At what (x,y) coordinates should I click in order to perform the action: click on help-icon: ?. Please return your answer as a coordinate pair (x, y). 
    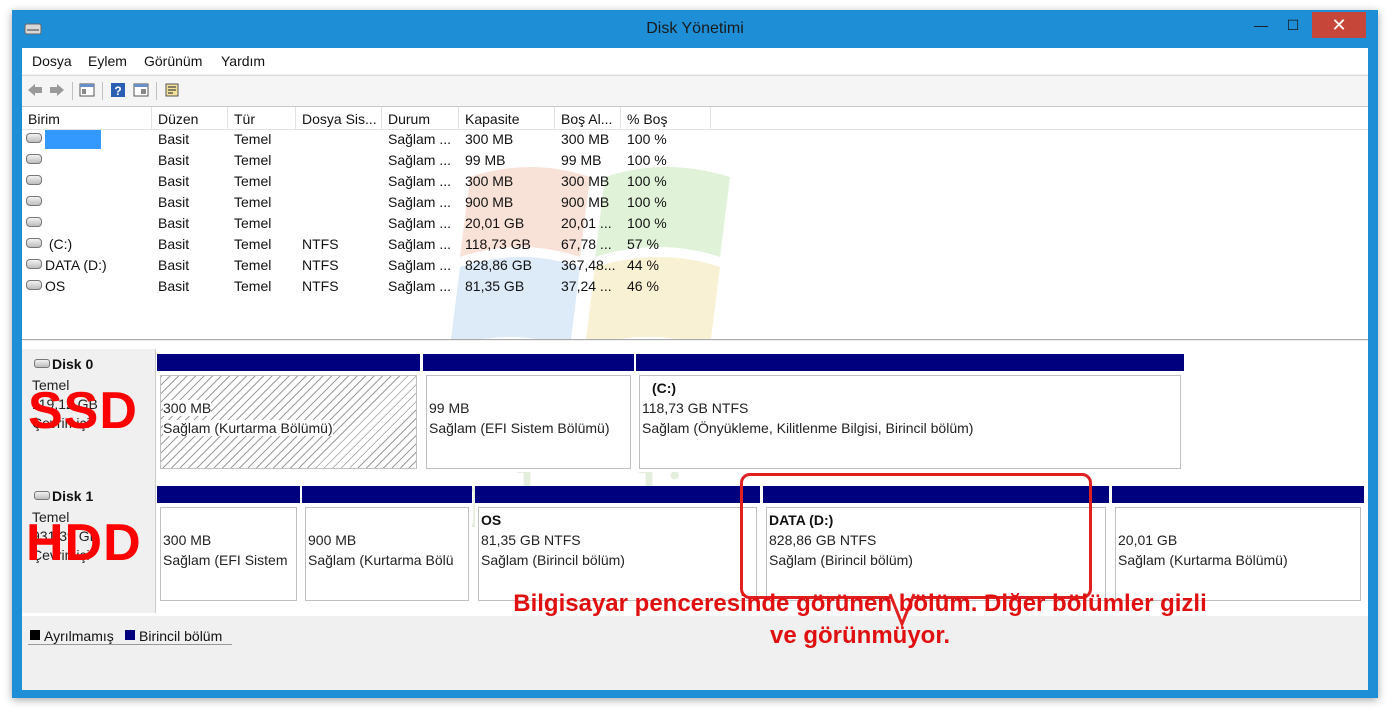
    Looking at the image, I should click on (118, 90).